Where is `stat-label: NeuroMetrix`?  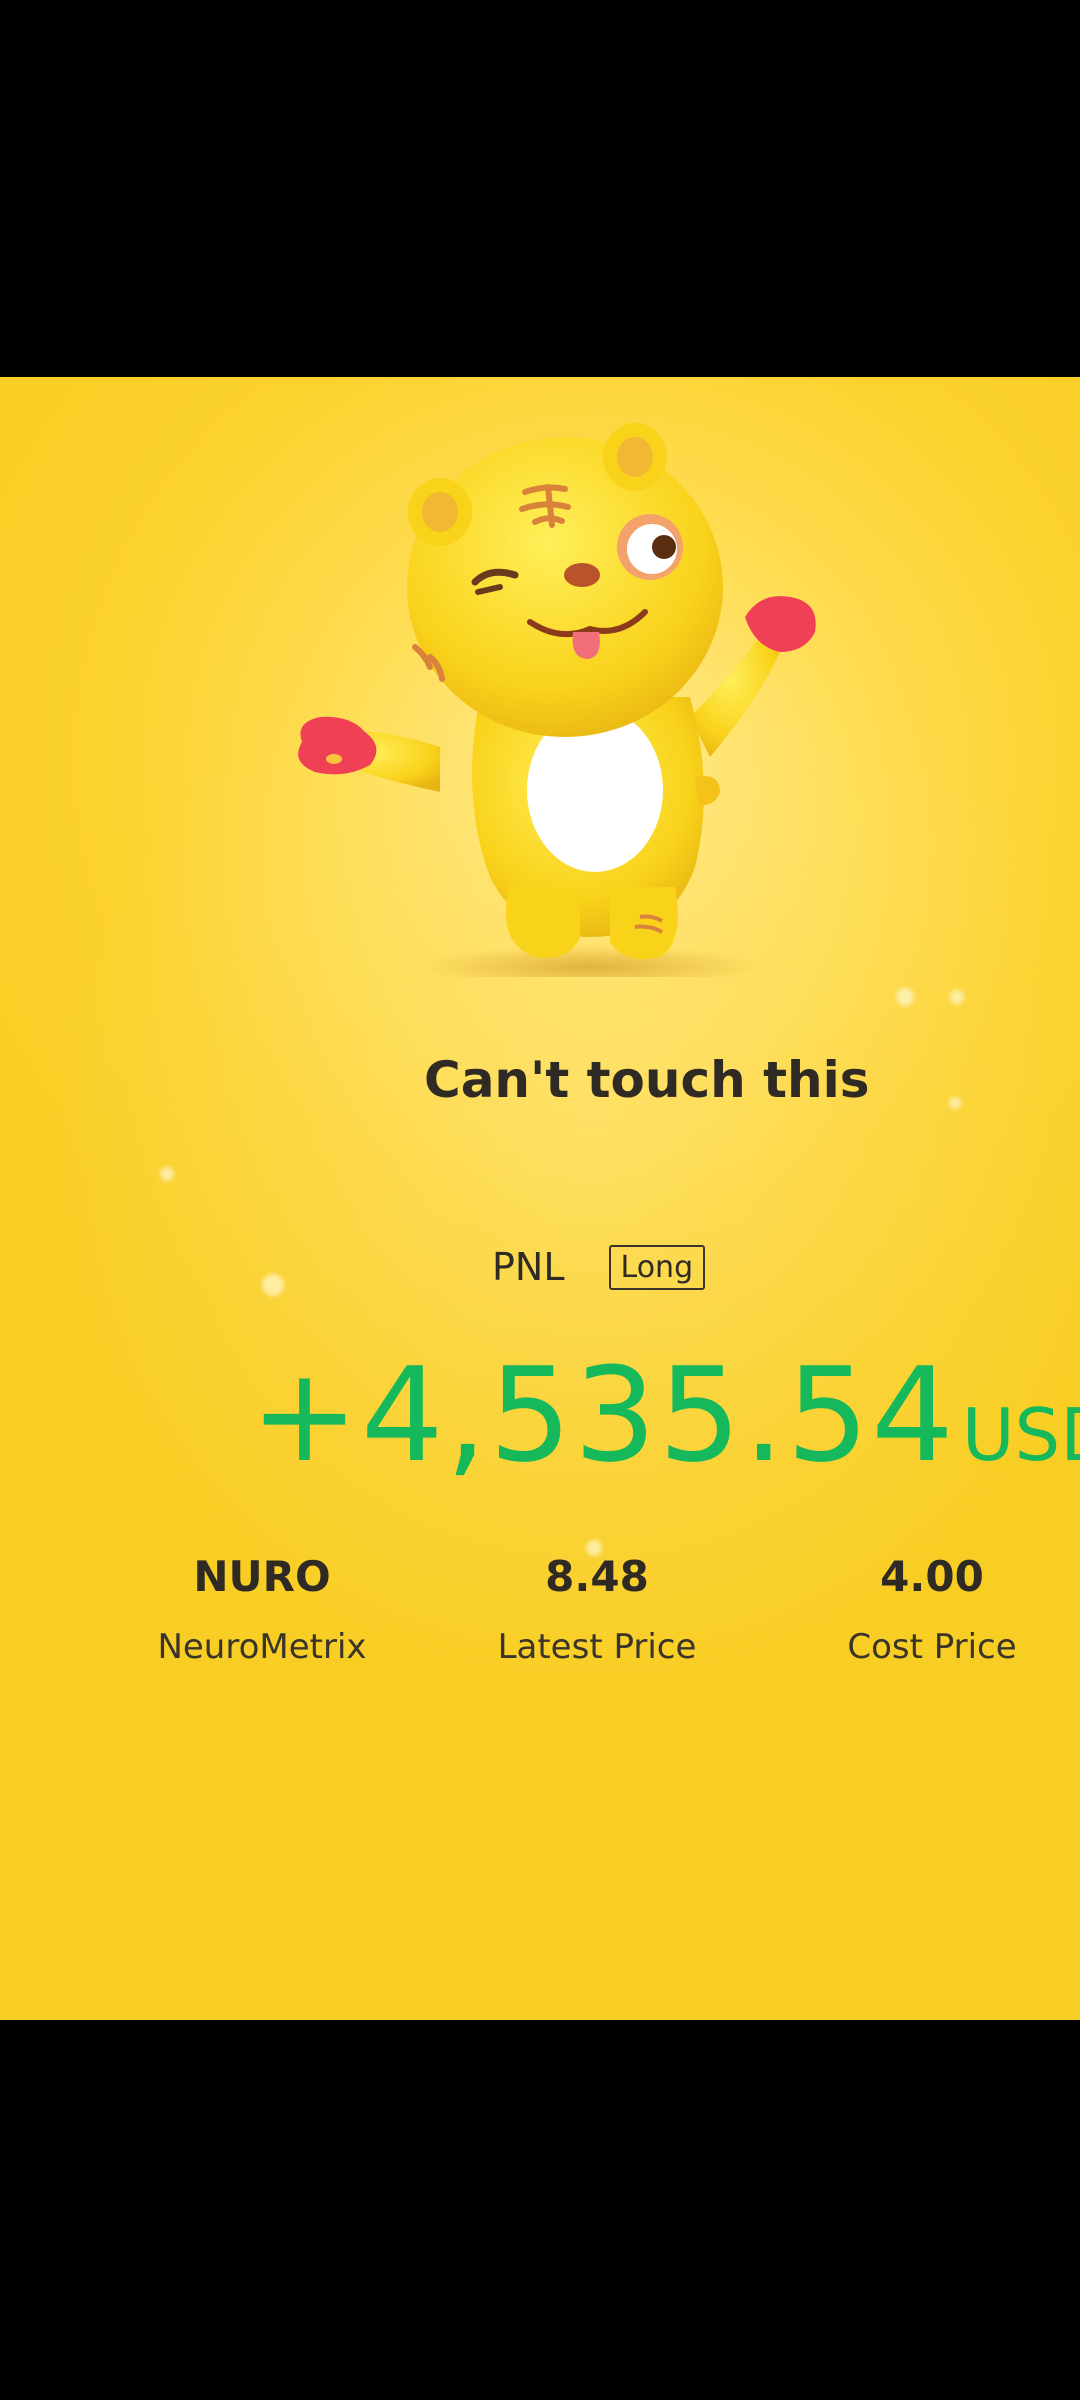
stat-label: NeuroMetrix is located at coordinates (262, 1647).